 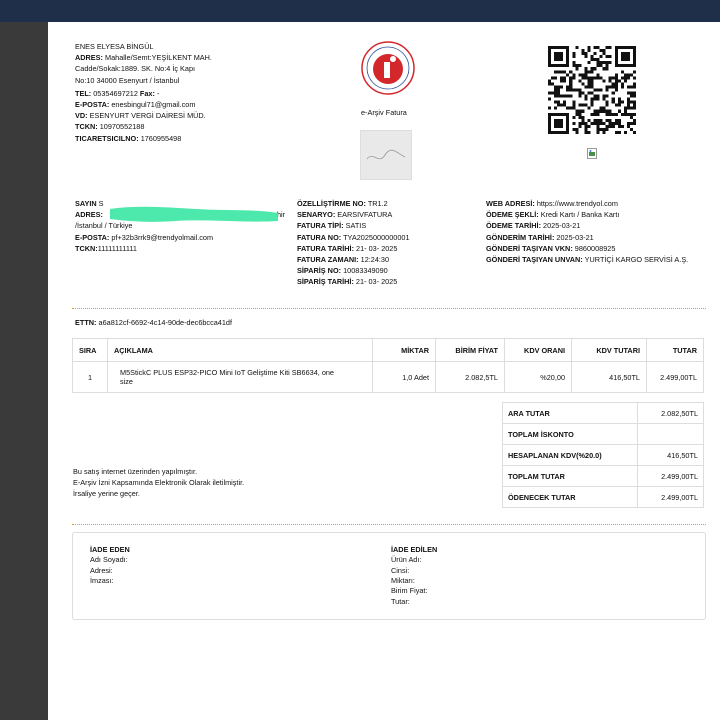 I want to click on invoice-detail-value: SATIS, so click(x=356, y=226).